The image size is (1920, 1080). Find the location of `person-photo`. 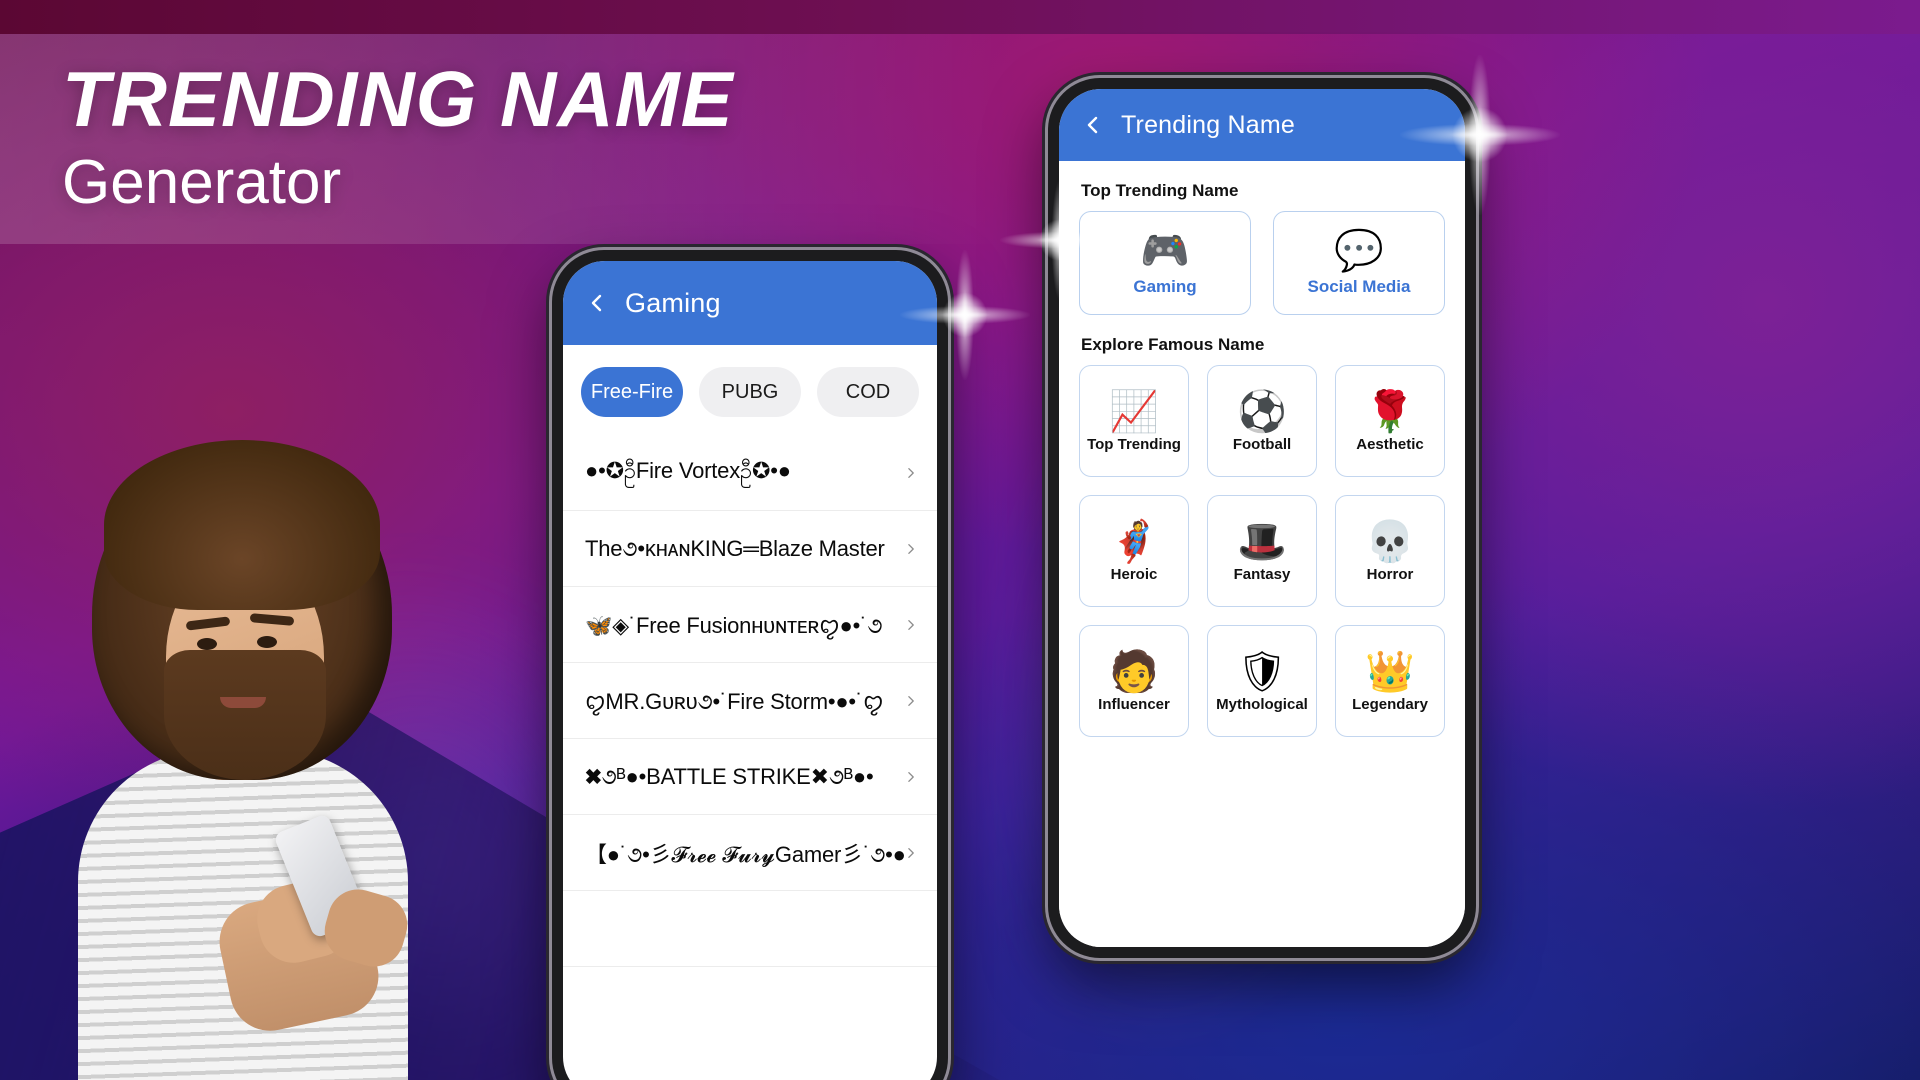

person-photo is located at coordinates (244, 740).